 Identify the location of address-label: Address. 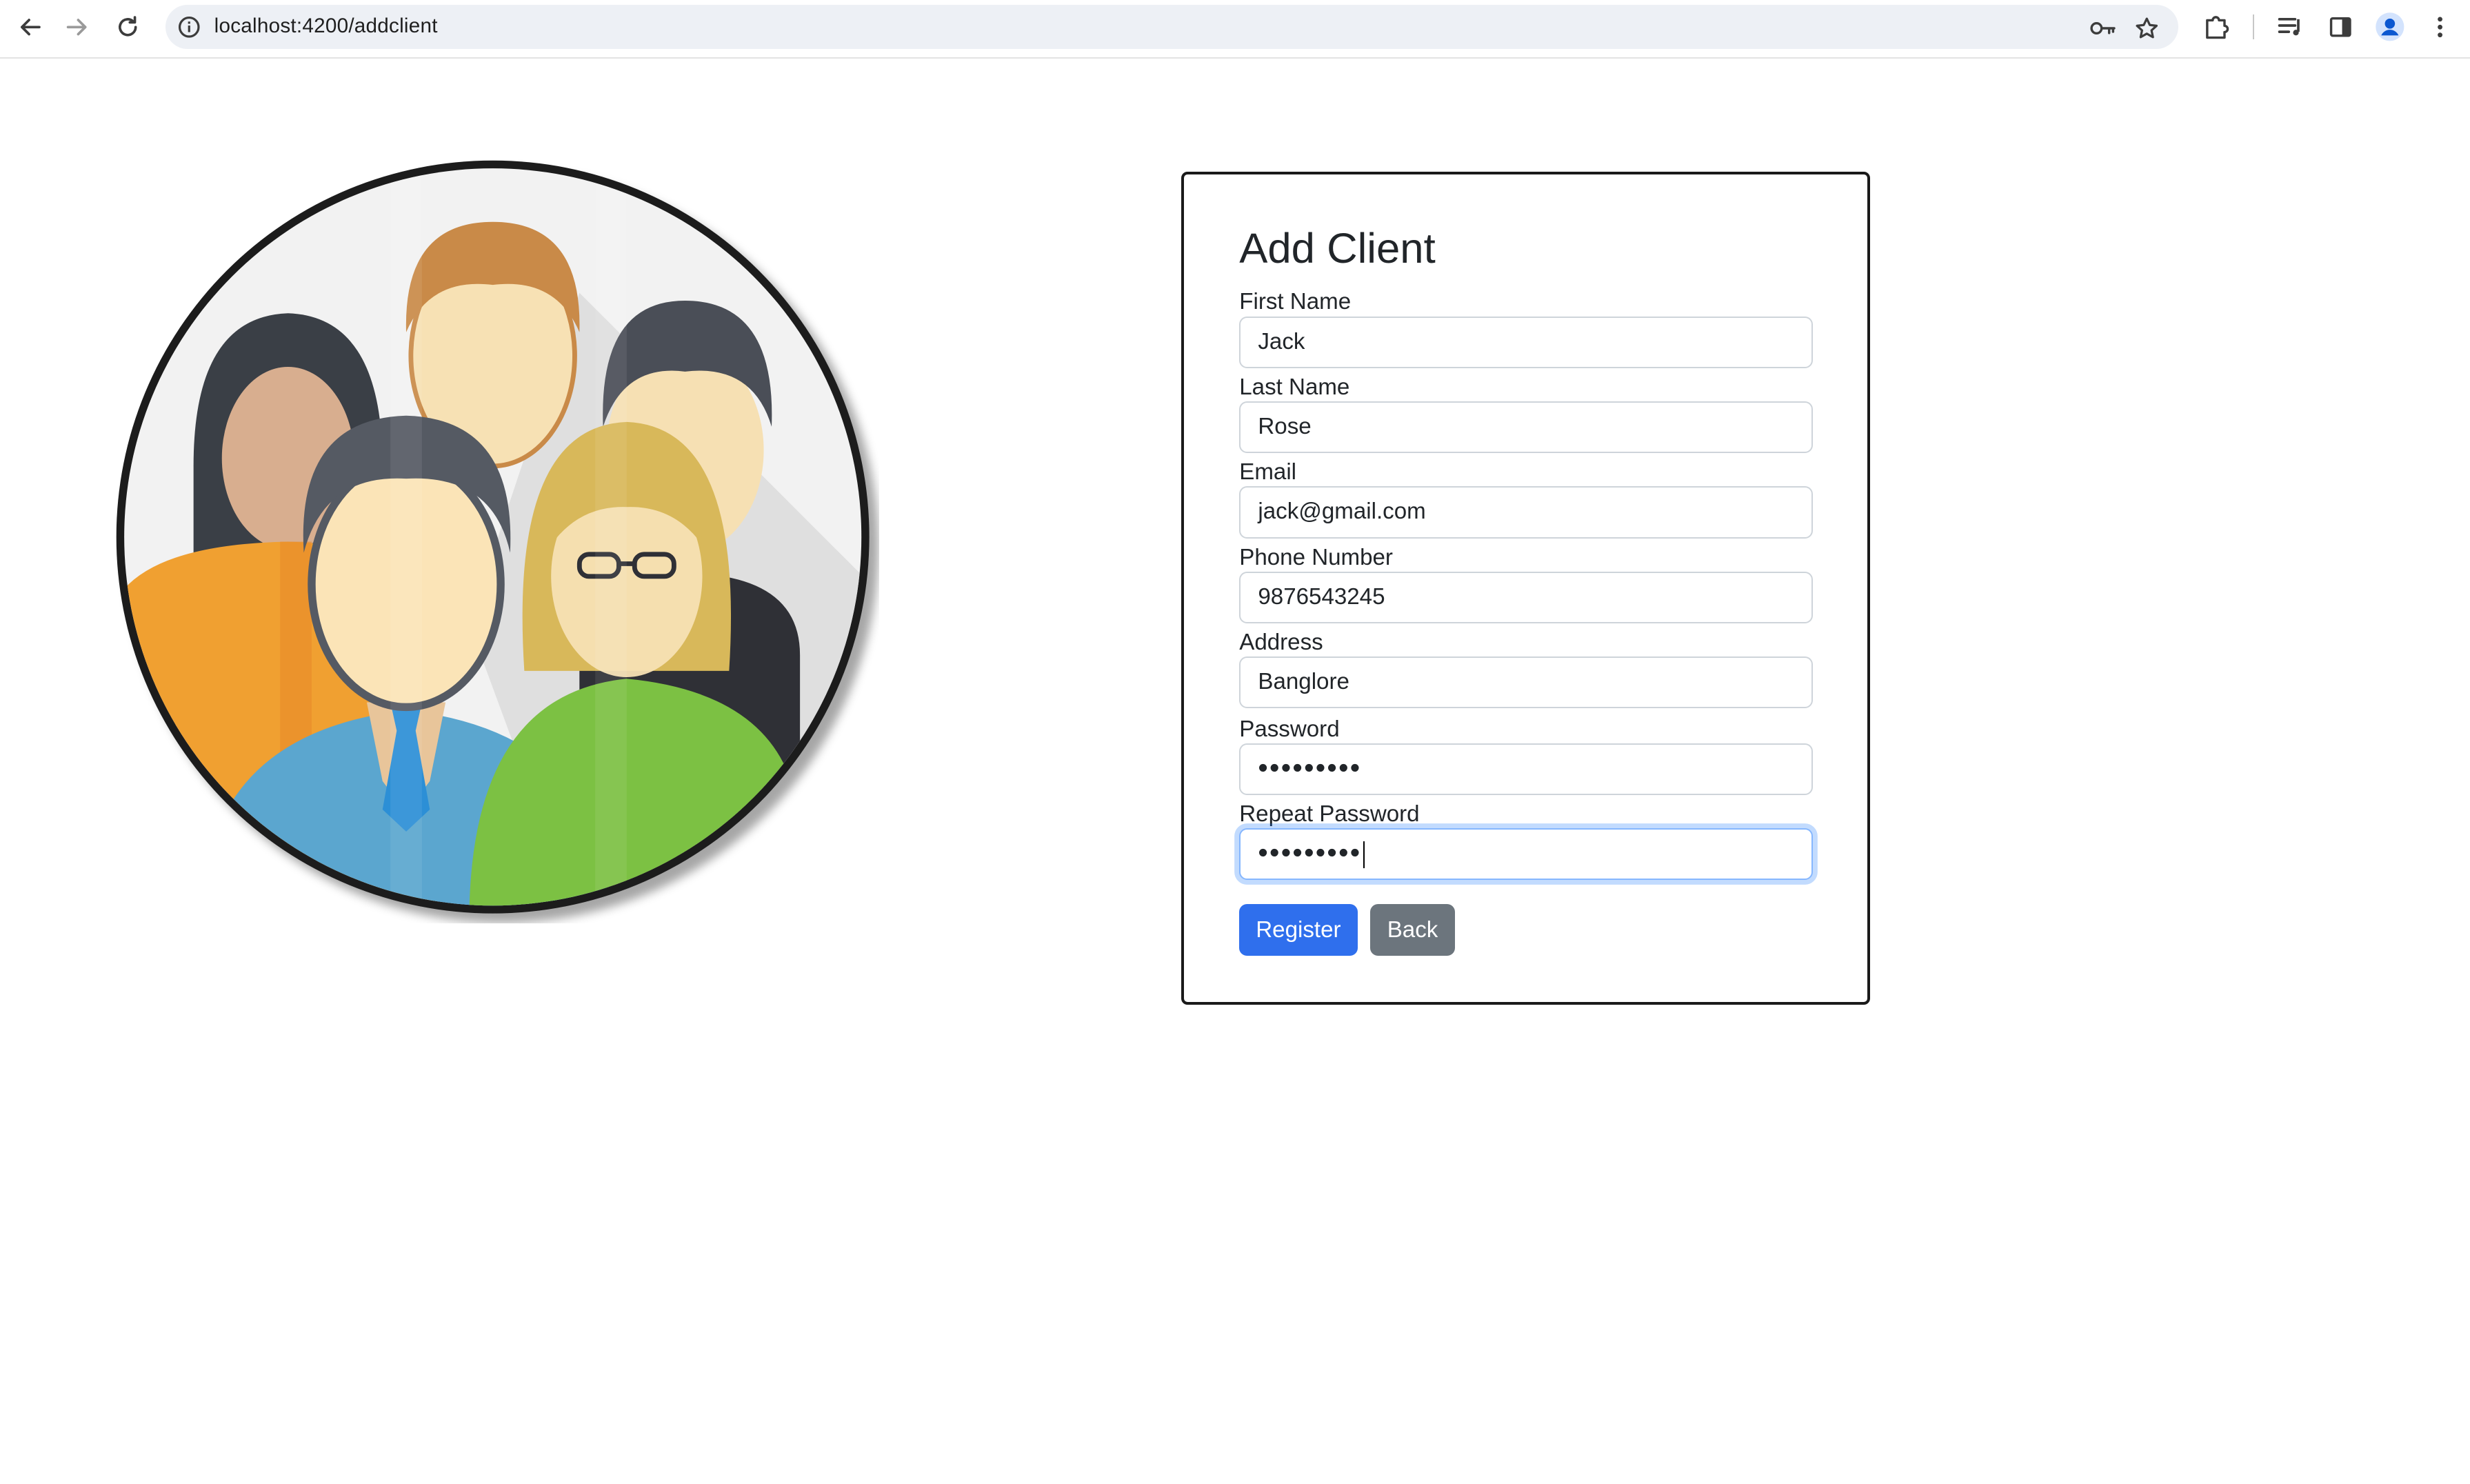
(1281, 642).